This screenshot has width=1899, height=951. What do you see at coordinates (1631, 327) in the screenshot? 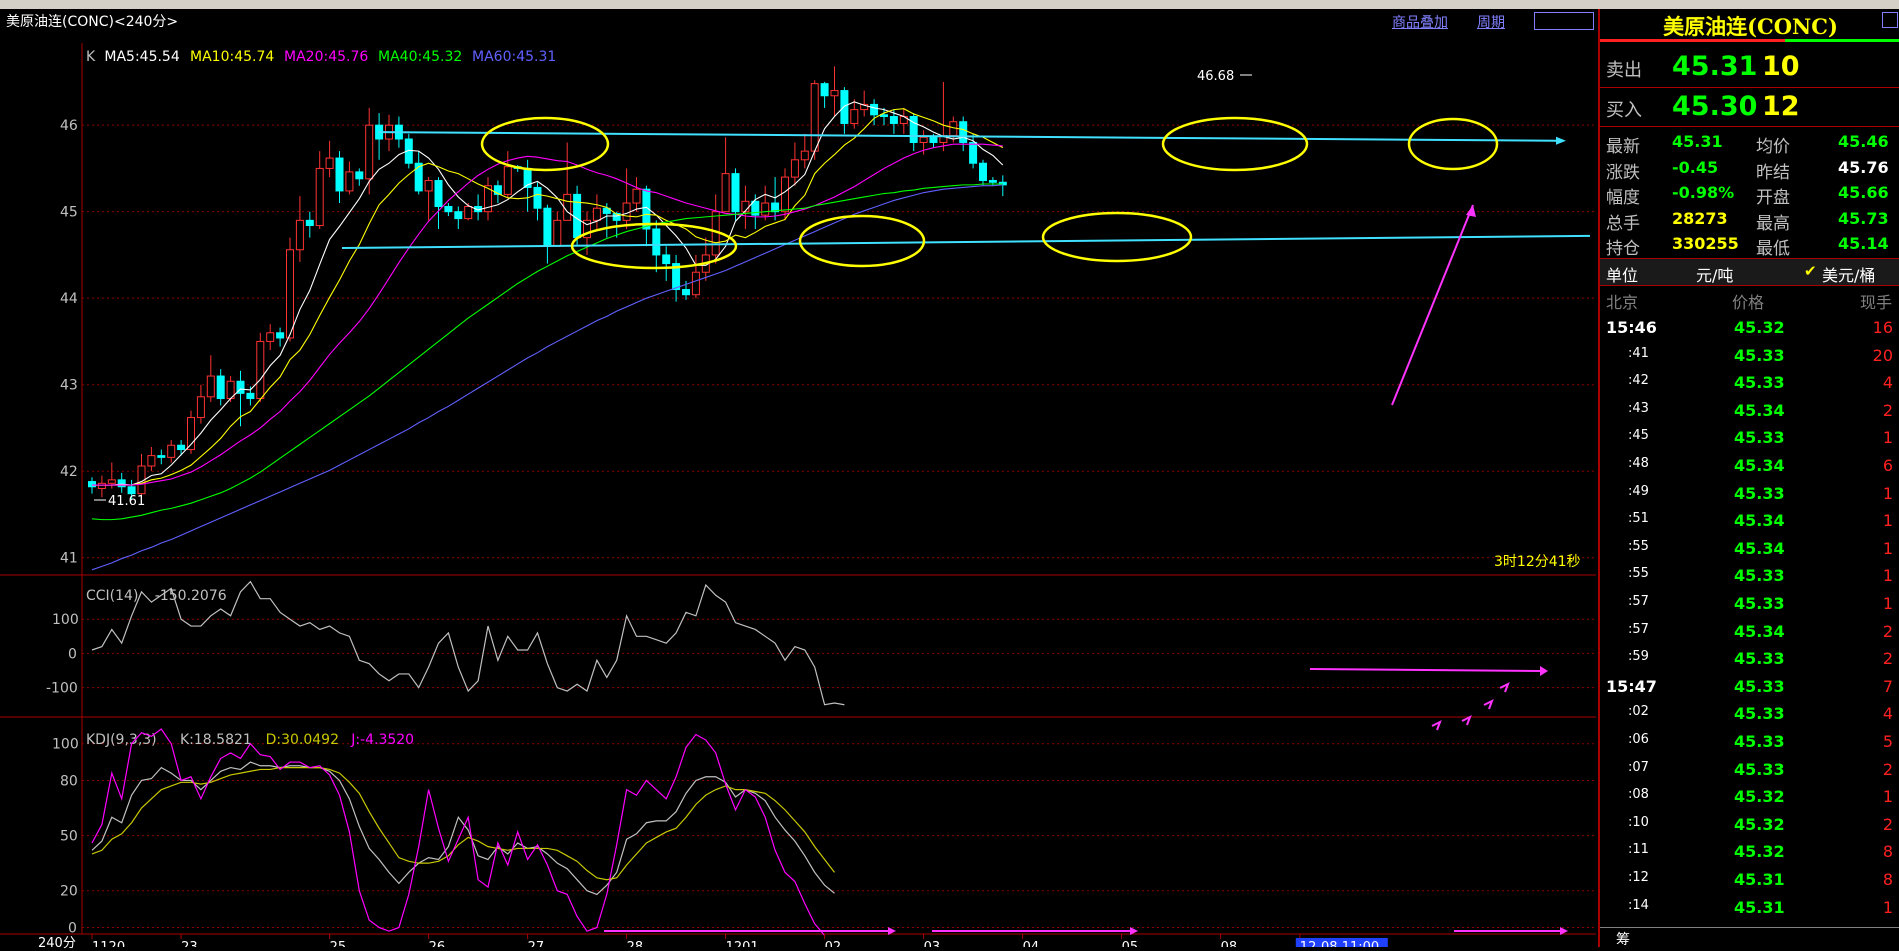
I see `tick-time: 15:46` at bounding box center [1631, 327].